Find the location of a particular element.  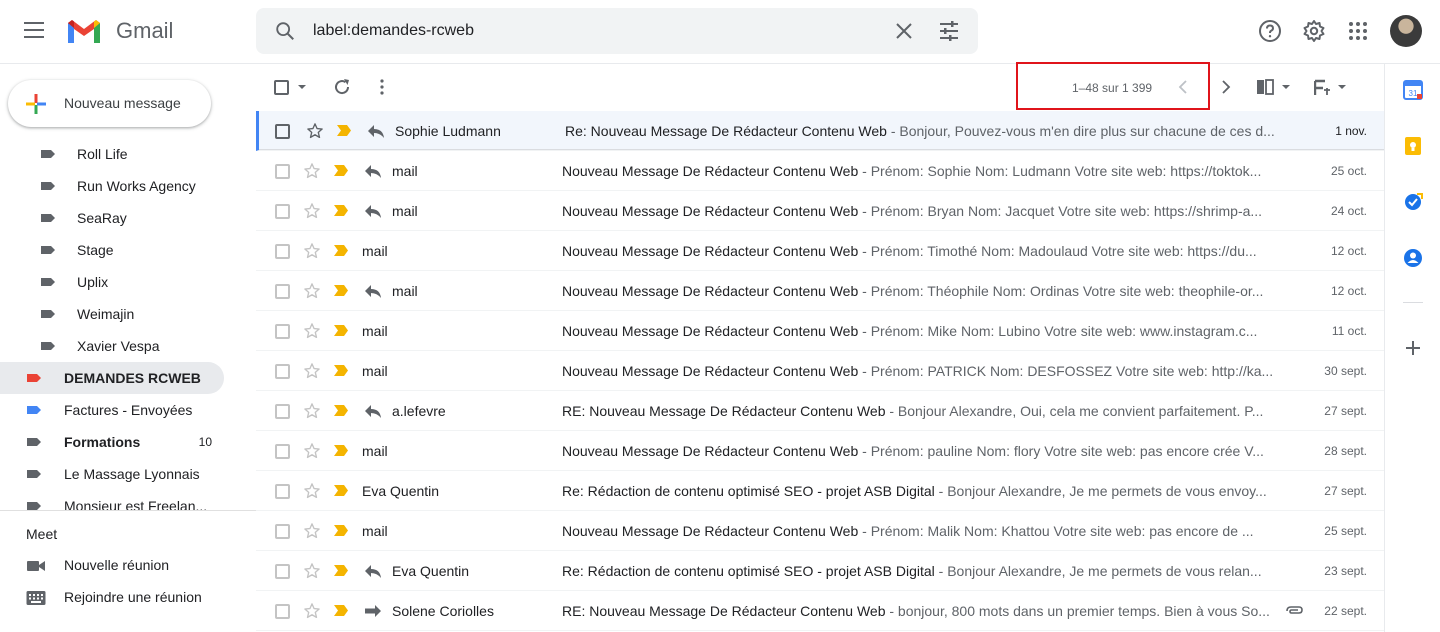

sidebar-label-item: Stage is located at coordinates (112, 250).